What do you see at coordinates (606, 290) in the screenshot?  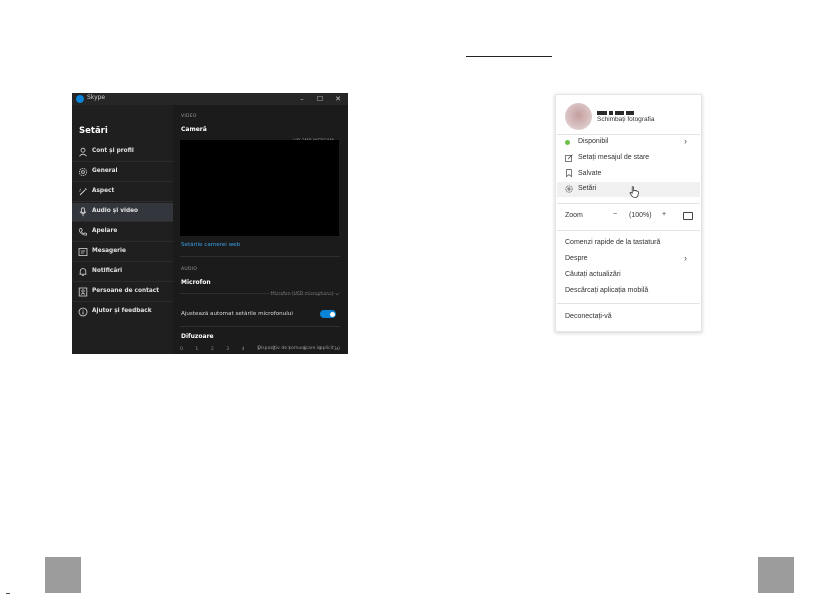 I see `download-mobile-item: Descărcați aplicația mobilă` at bounding box center [606, 290].